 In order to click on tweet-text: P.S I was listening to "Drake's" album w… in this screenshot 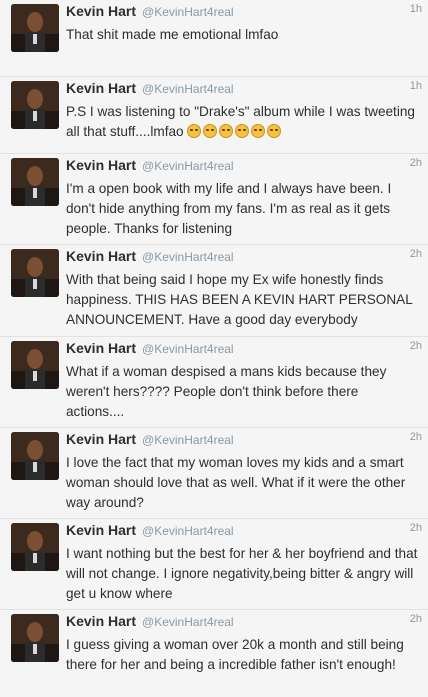, I will do `click(242, 122)`.